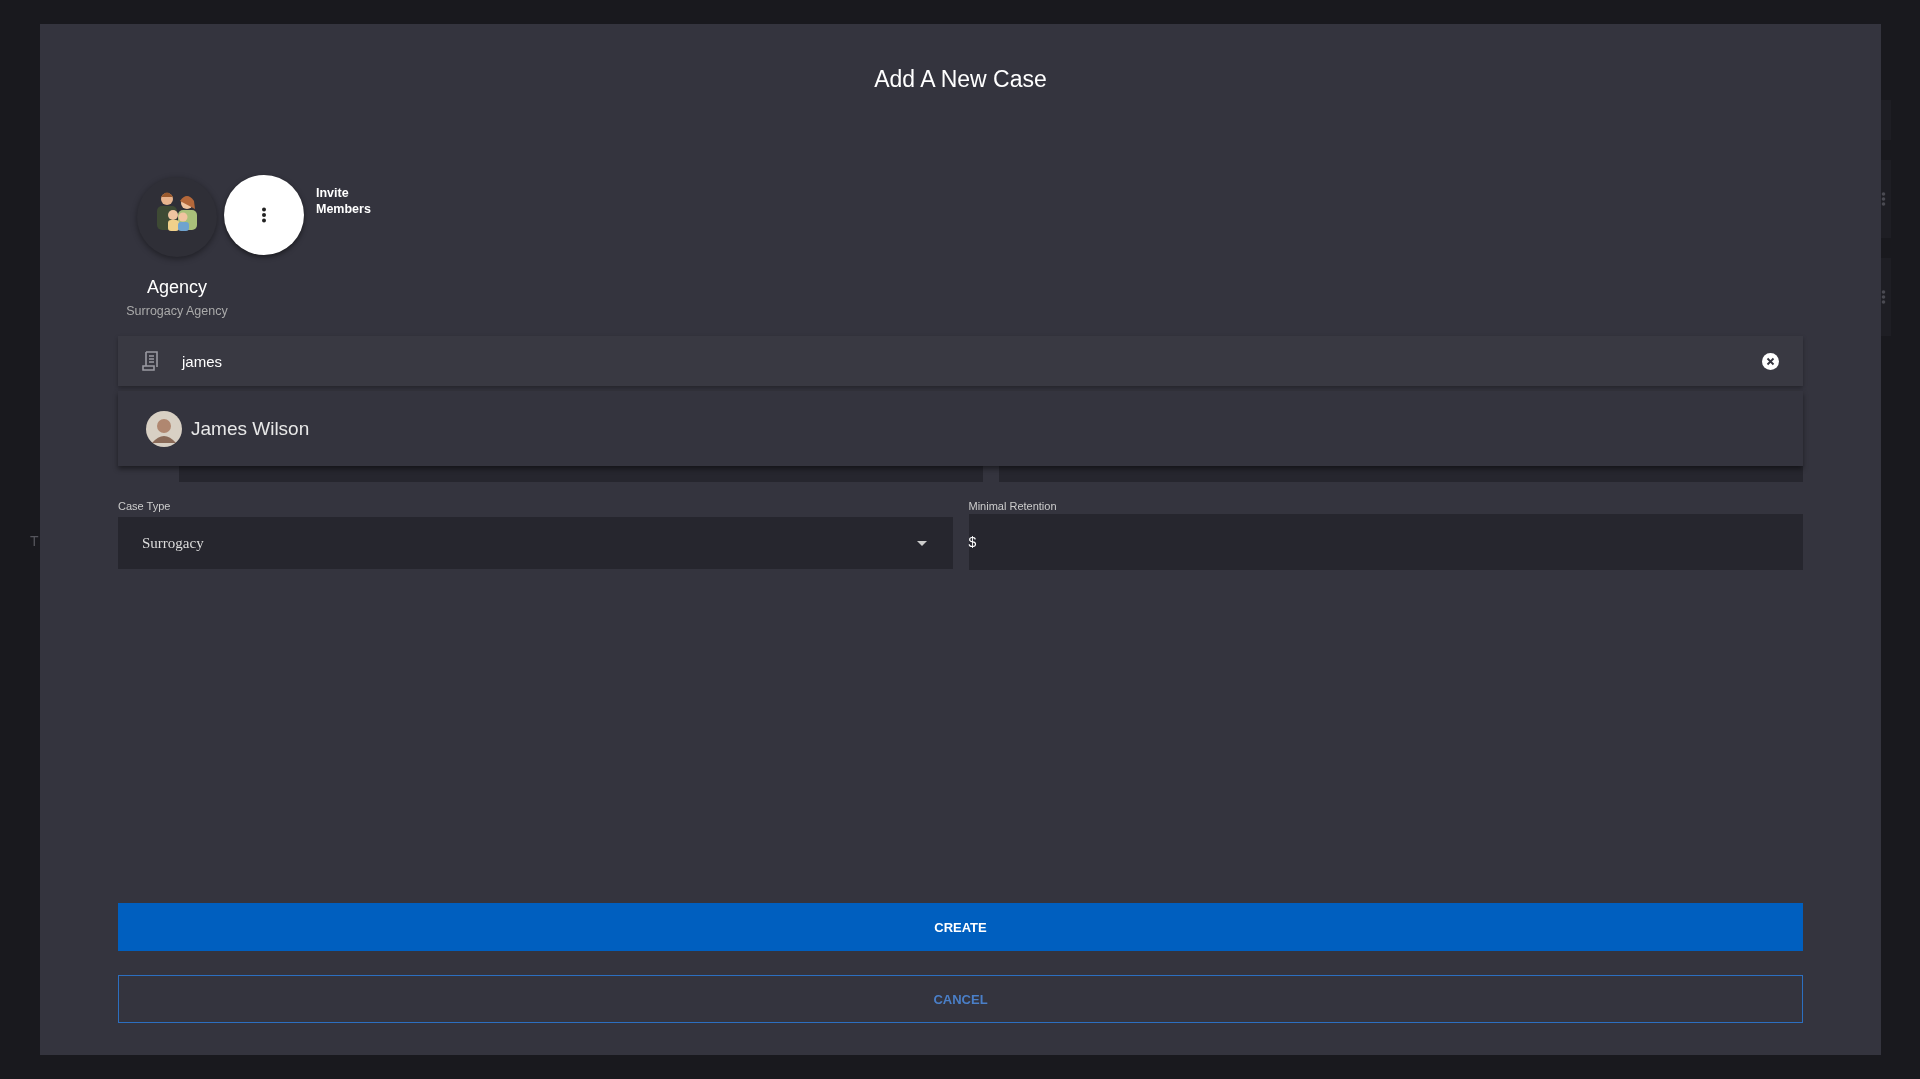 This screenshot has height=1079, width=1920. I want to click on dialog-title: Add A New Case, so click(960, 79).